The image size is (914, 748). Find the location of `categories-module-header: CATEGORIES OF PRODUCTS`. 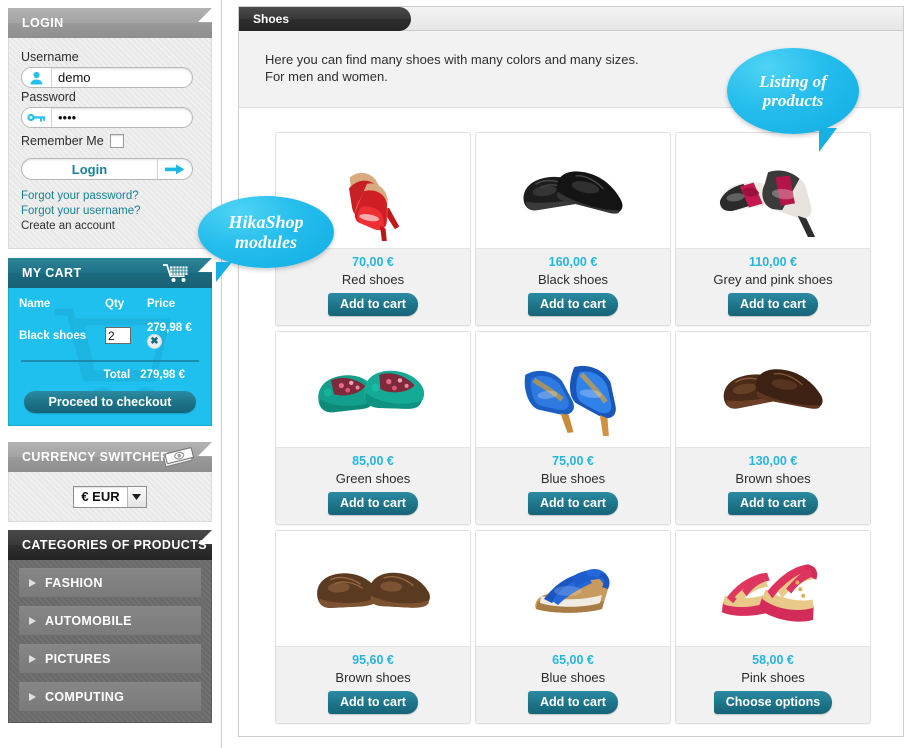

categories-module-header: CATEGORIES OF PRODUCTS is located at coordinates (110, 545).